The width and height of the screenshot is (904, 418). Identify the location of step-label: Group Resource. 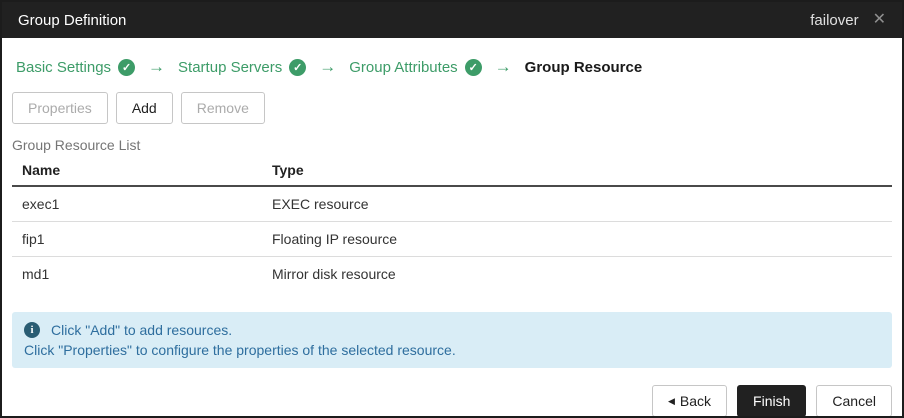
(583, 67).